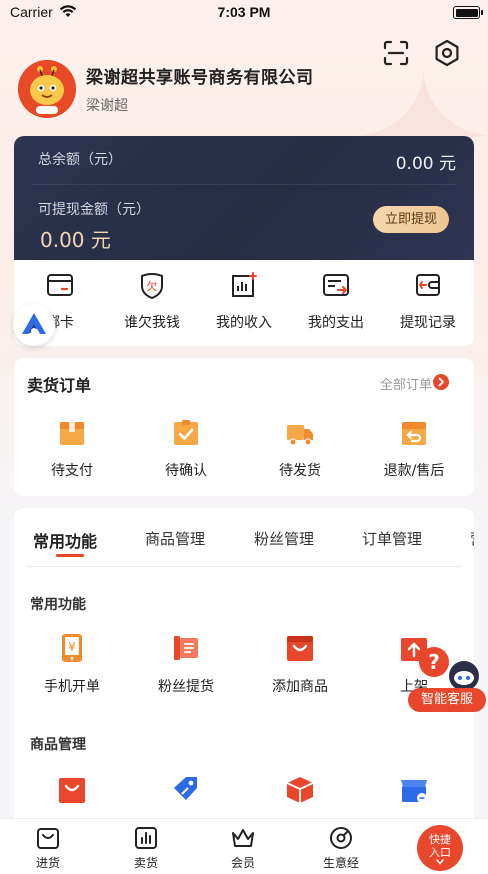 The image size is (488, 874). I want to click on tab-overflow: 营, so click(472, 538).